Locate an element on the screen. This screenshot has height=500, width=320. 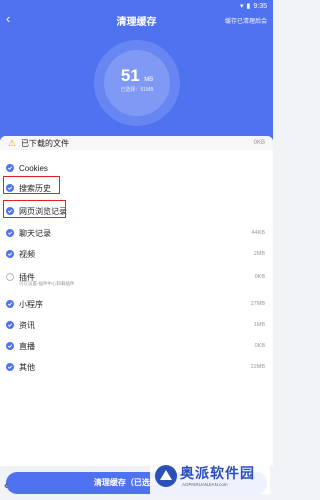
watermark: 奥派软件园 AOPAIRUANJIAN.com is located at coordinates (210, 477).